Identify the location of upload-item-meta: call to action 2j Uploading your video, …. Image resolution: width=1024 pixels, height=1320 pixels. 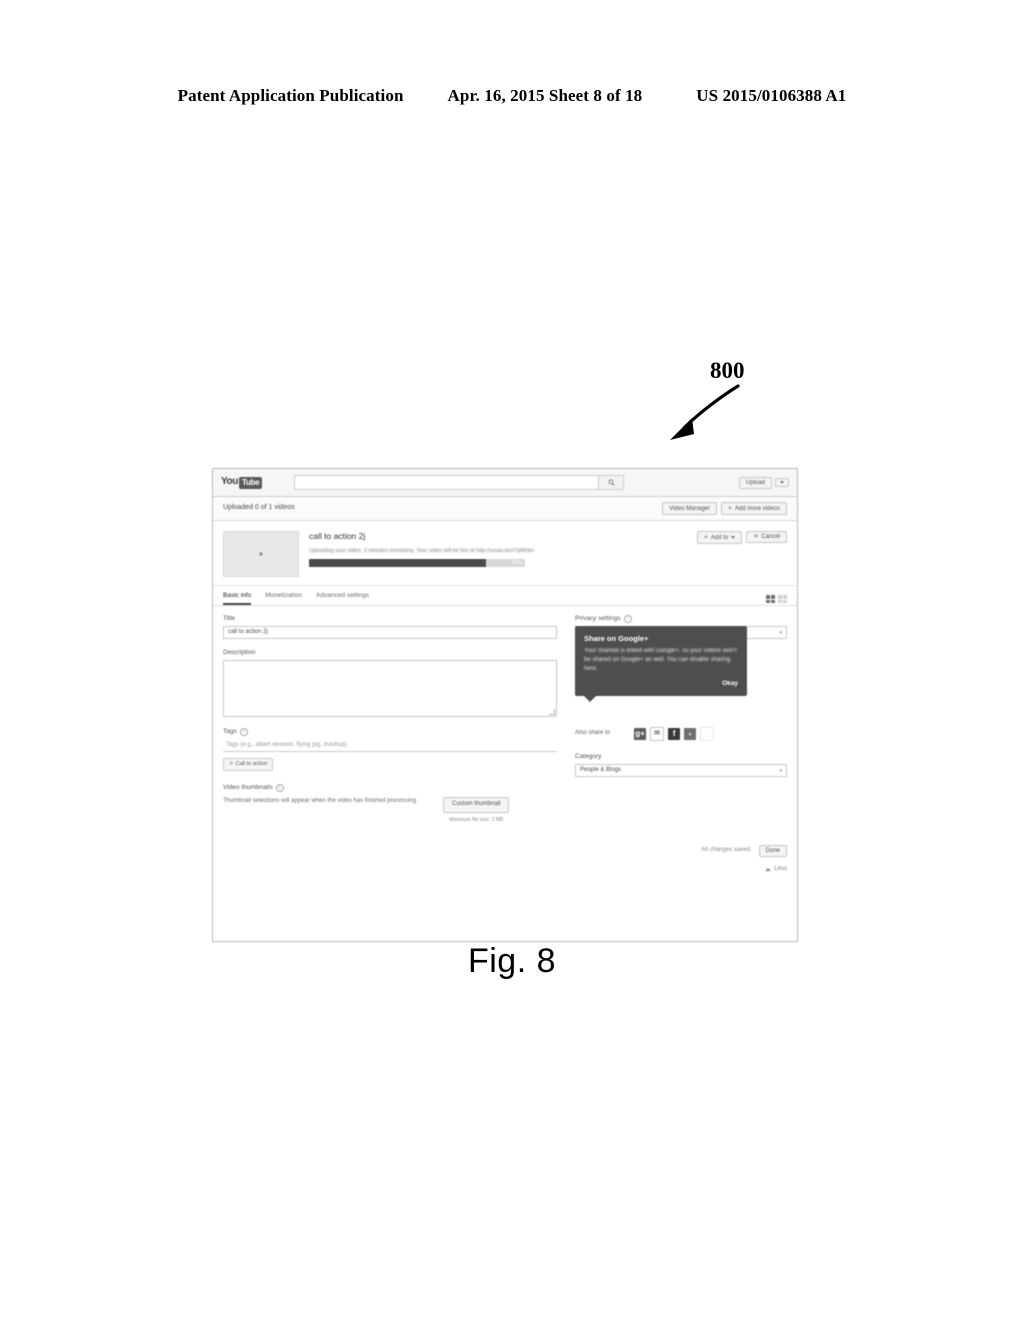
(503, 554).